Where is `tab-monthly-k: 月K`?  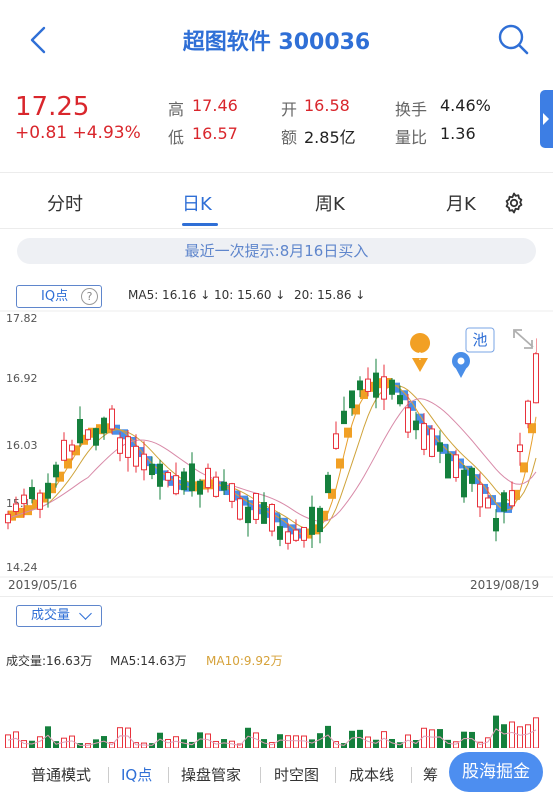
tab-monthly-k: 月K is located at coordinates (461, 203).